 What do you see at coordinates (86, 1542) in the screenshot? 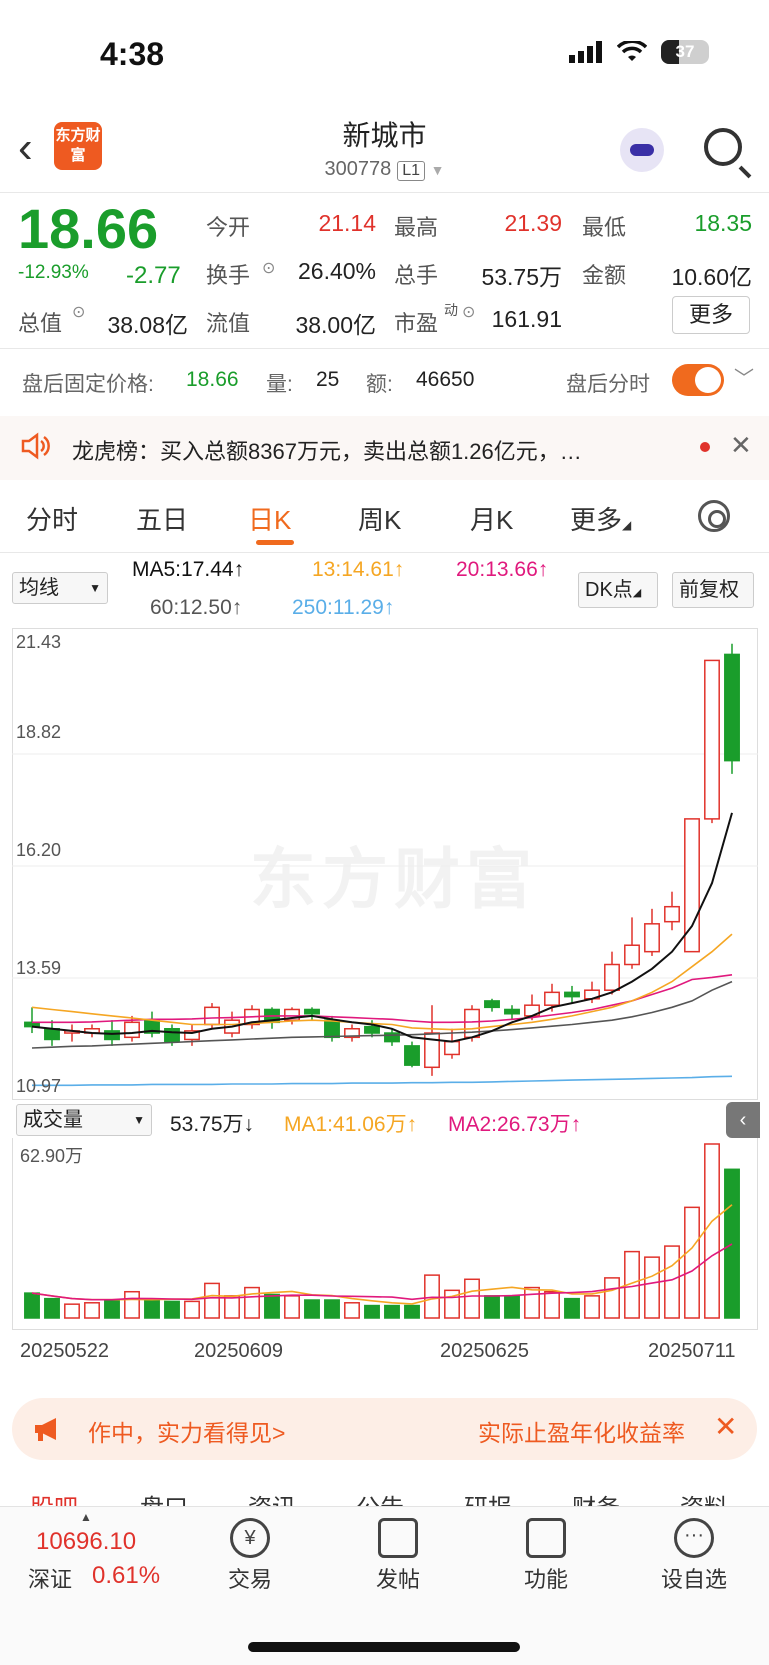
I see `index-value: 10696.10` at bounding box center [86, 1542].